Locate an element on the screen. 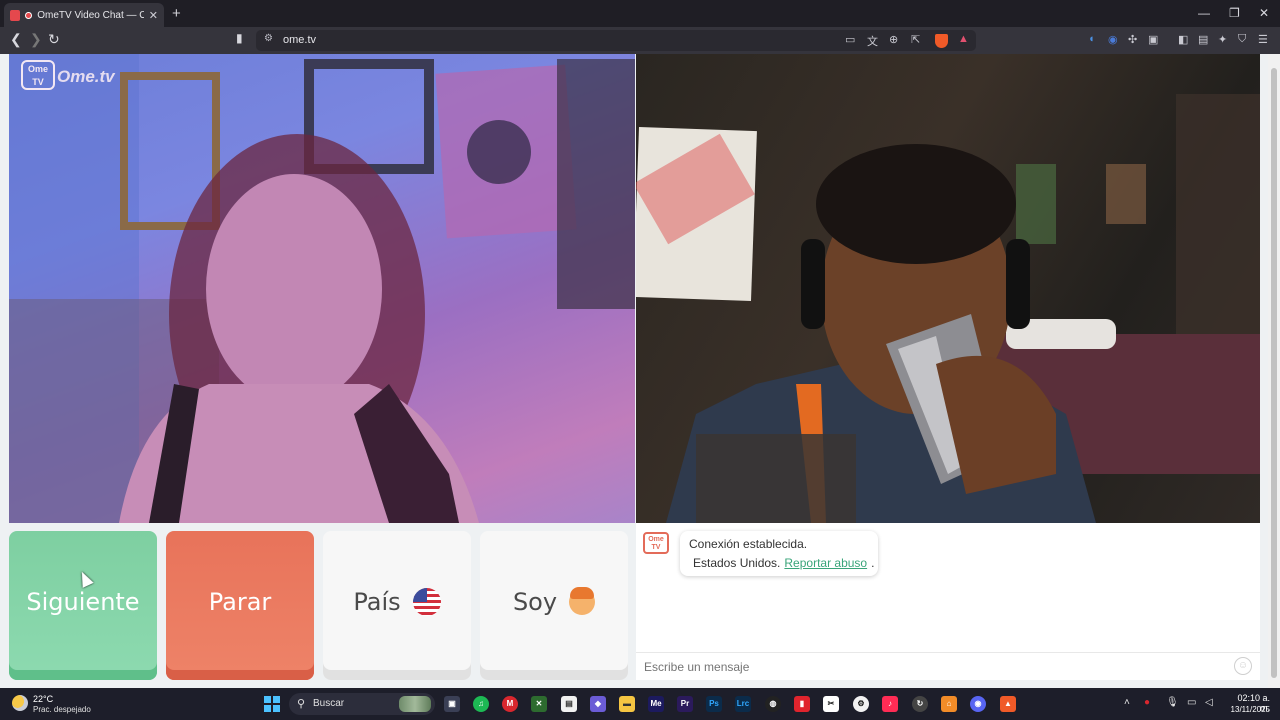 The image size is (1280, 720). vpn-icon: ⛉ is located at coordinates (1242, 39).